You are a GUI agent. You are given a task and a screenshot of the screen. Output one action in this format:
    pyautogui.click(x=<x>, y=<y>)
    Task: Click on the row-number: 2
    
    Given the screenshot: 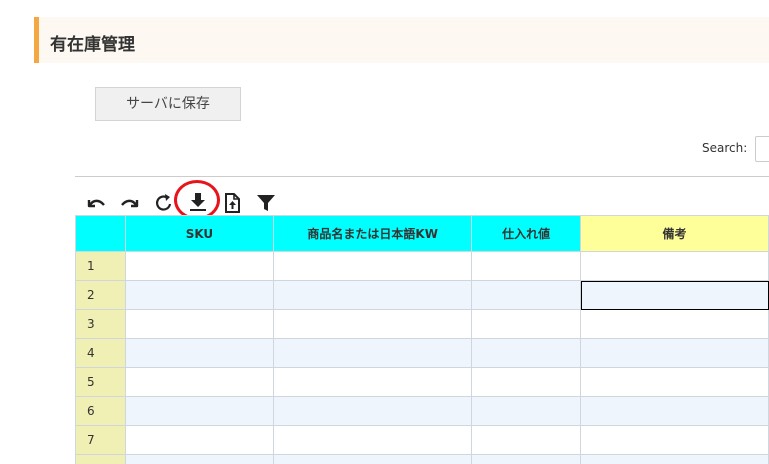 What is the action you would take?
    pyautogui.click(x=100, y=295)
    